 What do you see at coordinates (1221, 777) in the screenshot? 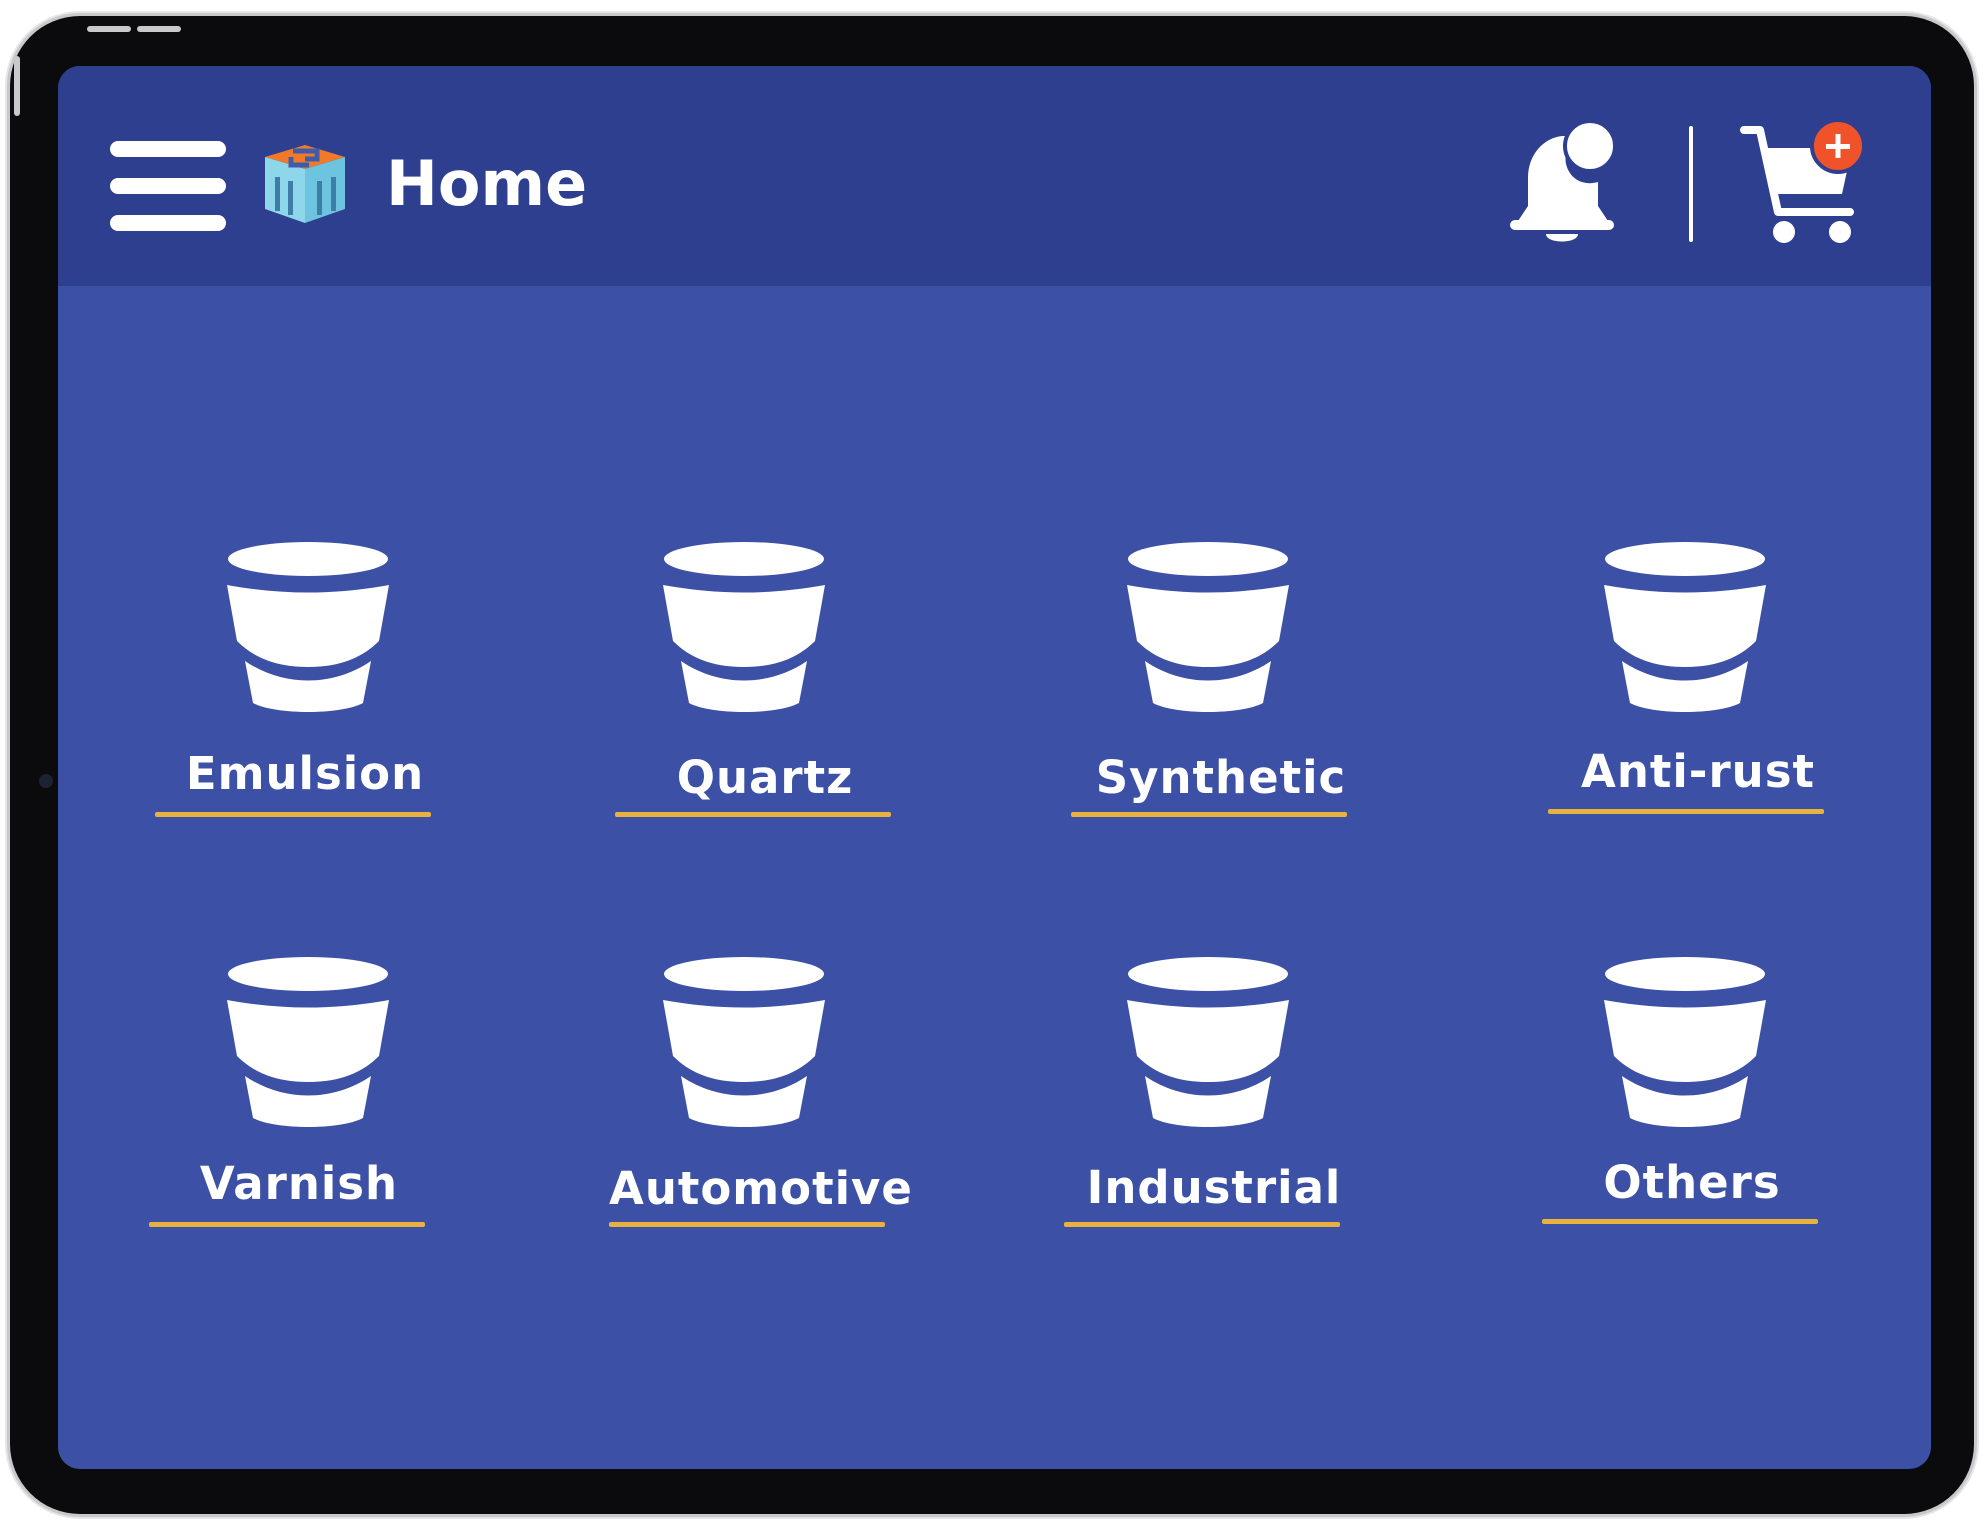
I see `category-label: Synthetic` at bounding box center [1221, 777].